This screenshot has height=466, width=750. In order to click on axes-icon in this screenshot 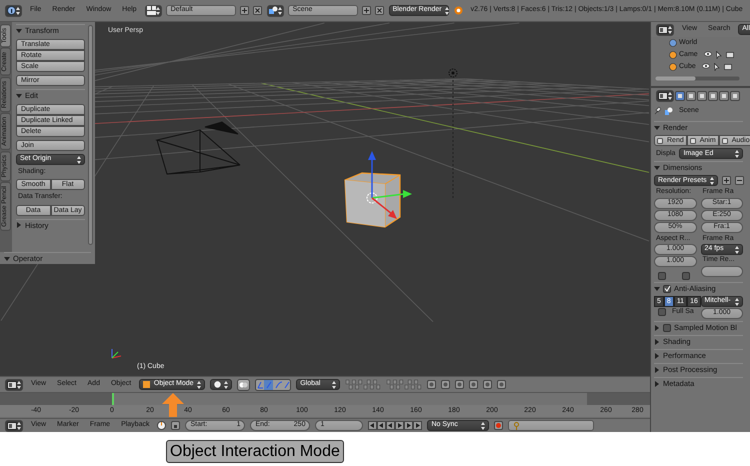, I will do `click(117, 353)`.